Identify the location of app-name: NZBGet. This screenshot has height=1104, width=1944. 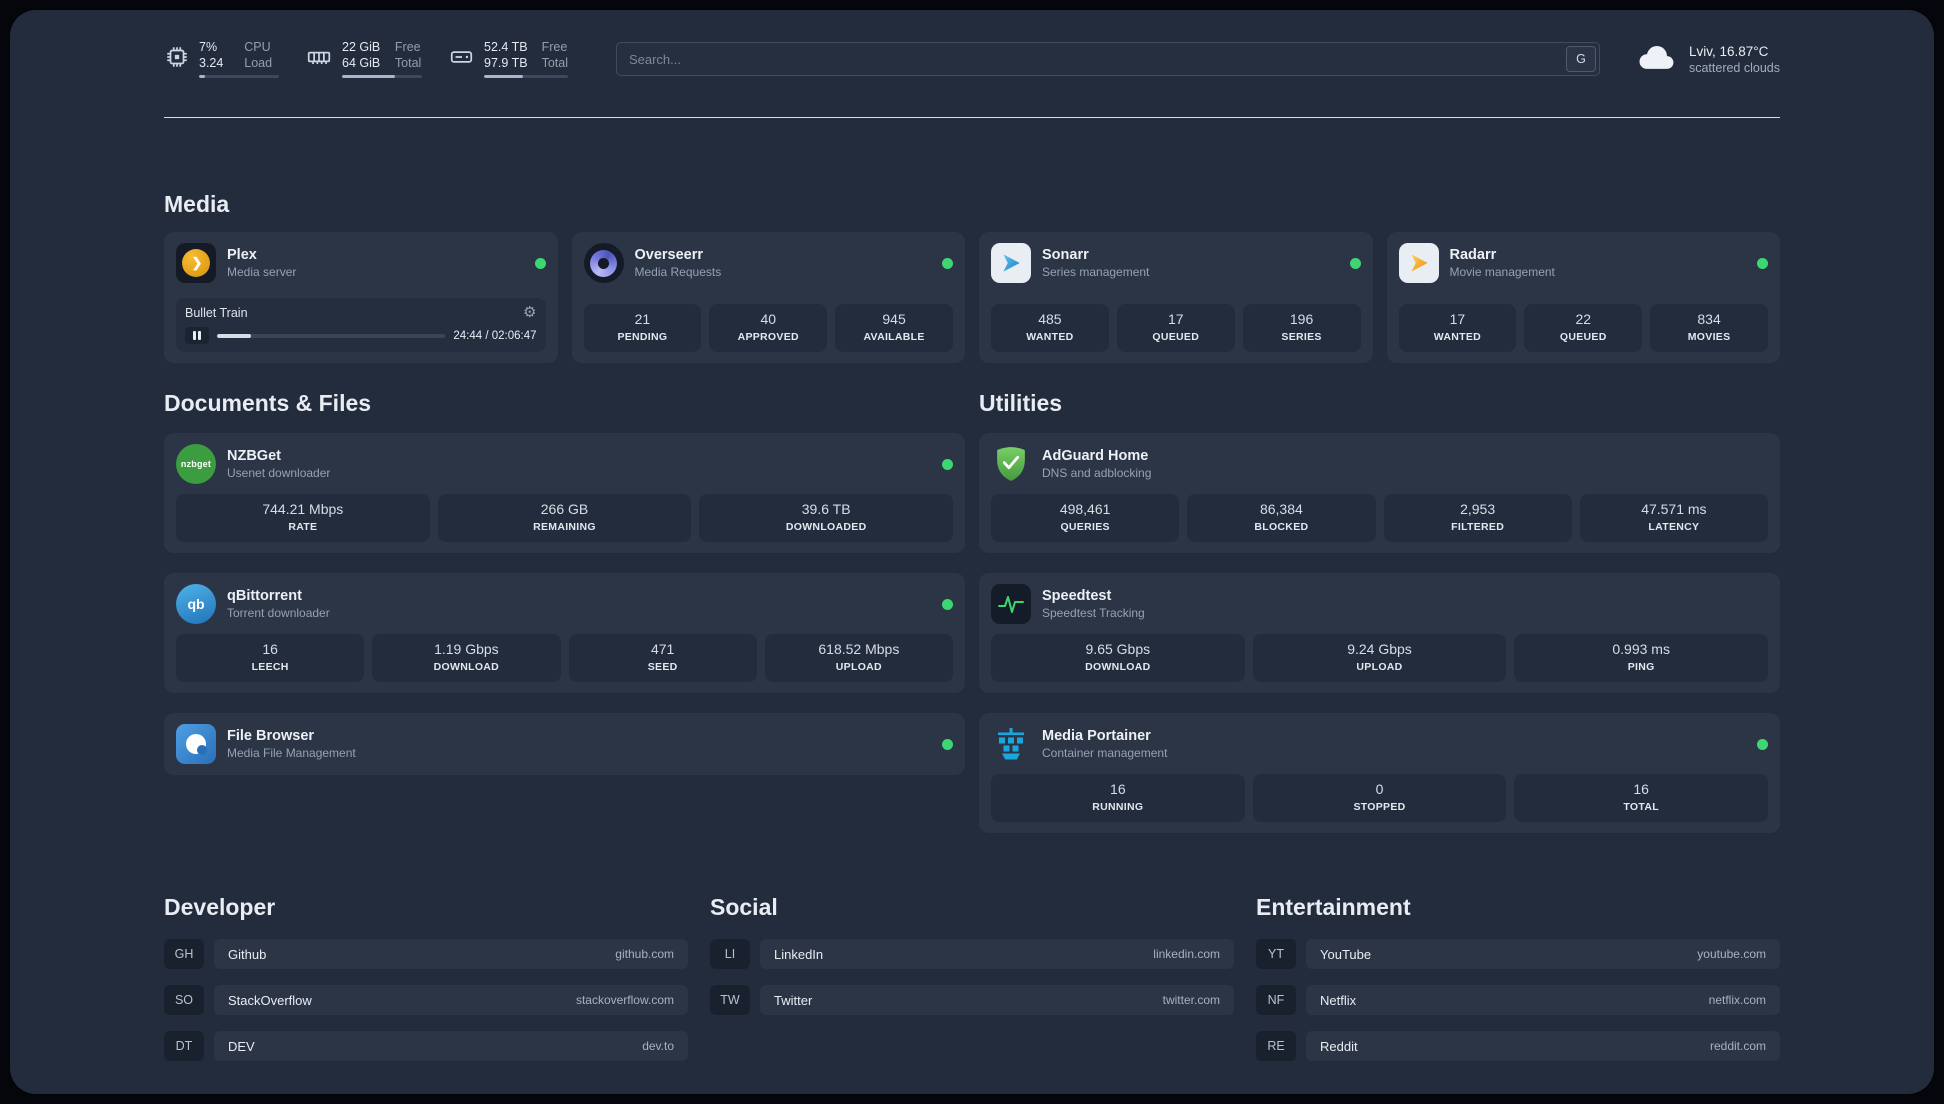
(254, 456).